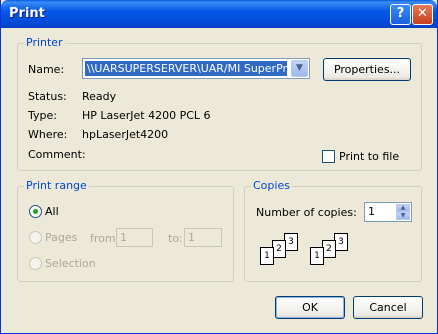 The width and height of the screenshot is (438, 334). What do you see at coordinates (48, 134) in the screenshot?
I see `where-label: Where:` at bounding box center [48, 134].